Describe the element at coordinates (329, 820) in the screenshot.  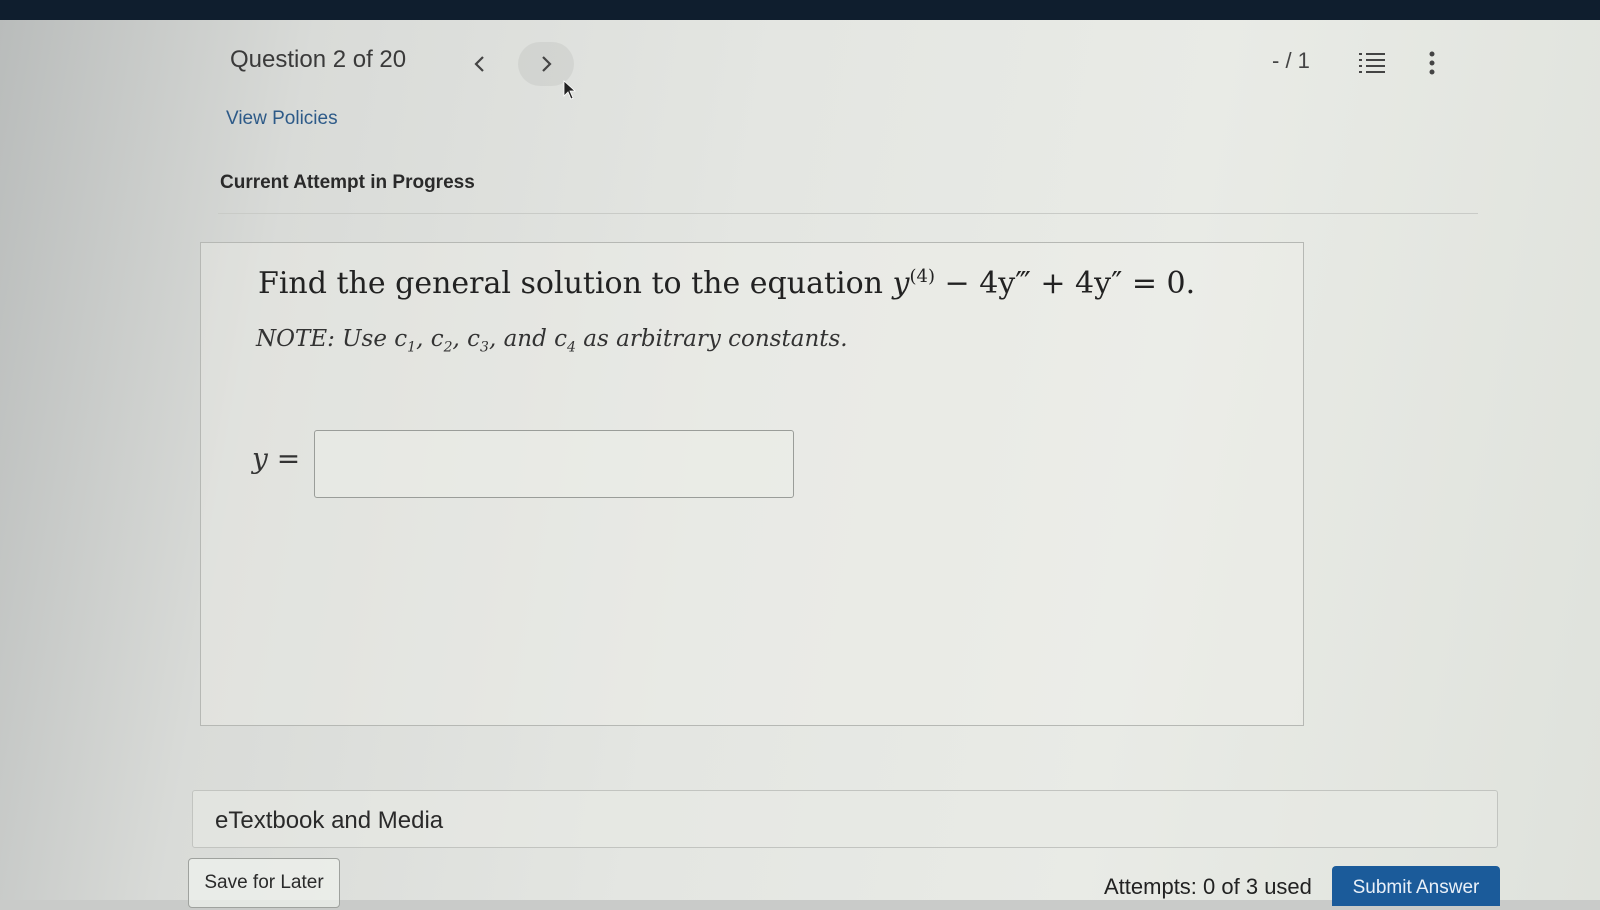
I see `etextbook-media-label: eTextbook and Media` at that location.